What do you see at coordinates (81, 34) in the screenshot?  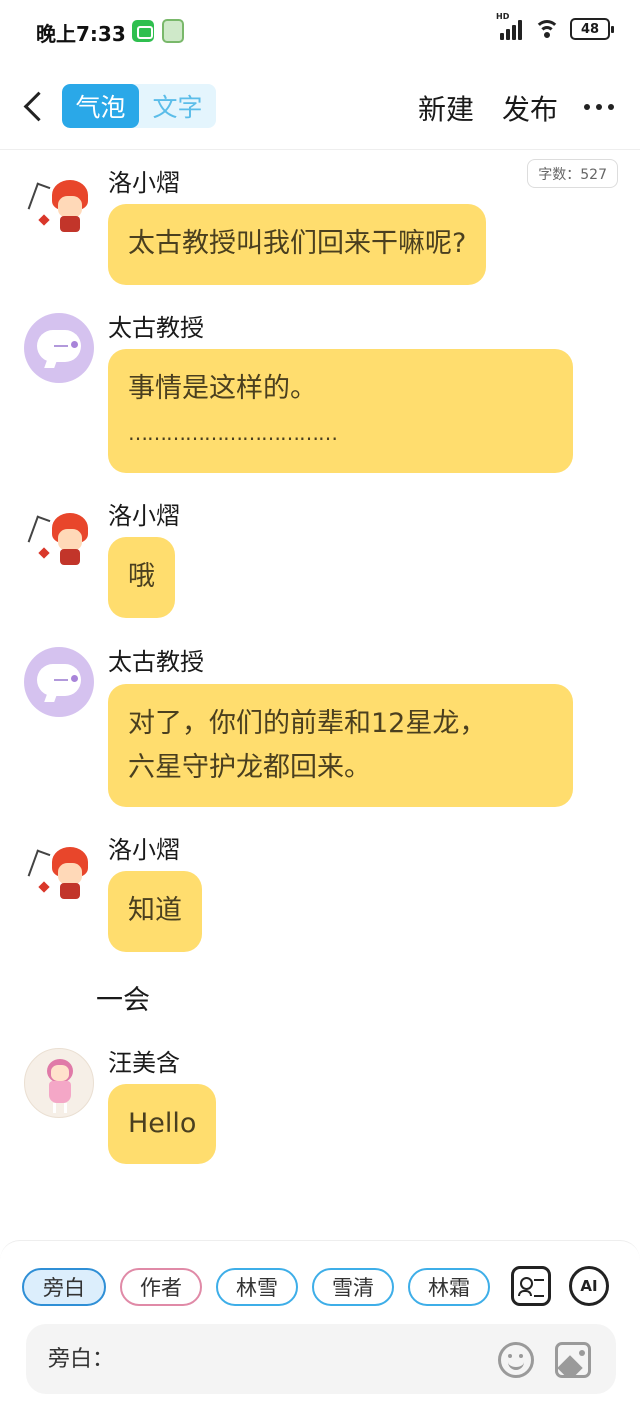 I see `status-time: 晚上7:33` at bounding box center [81, 34].